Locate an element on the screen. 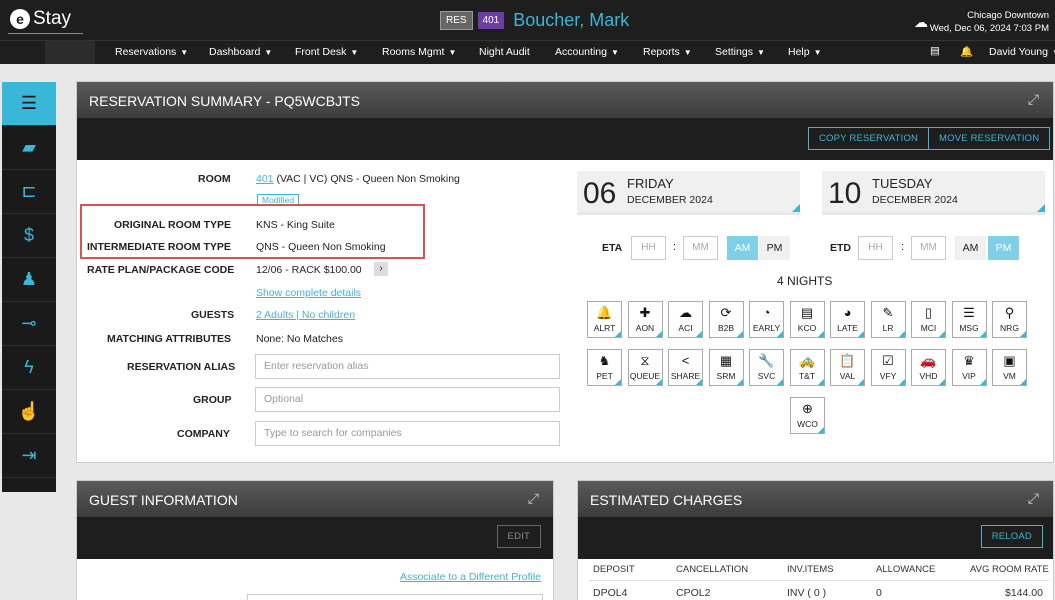  sidebar-dollar-icon: $ is located at coordinates (29, 236).